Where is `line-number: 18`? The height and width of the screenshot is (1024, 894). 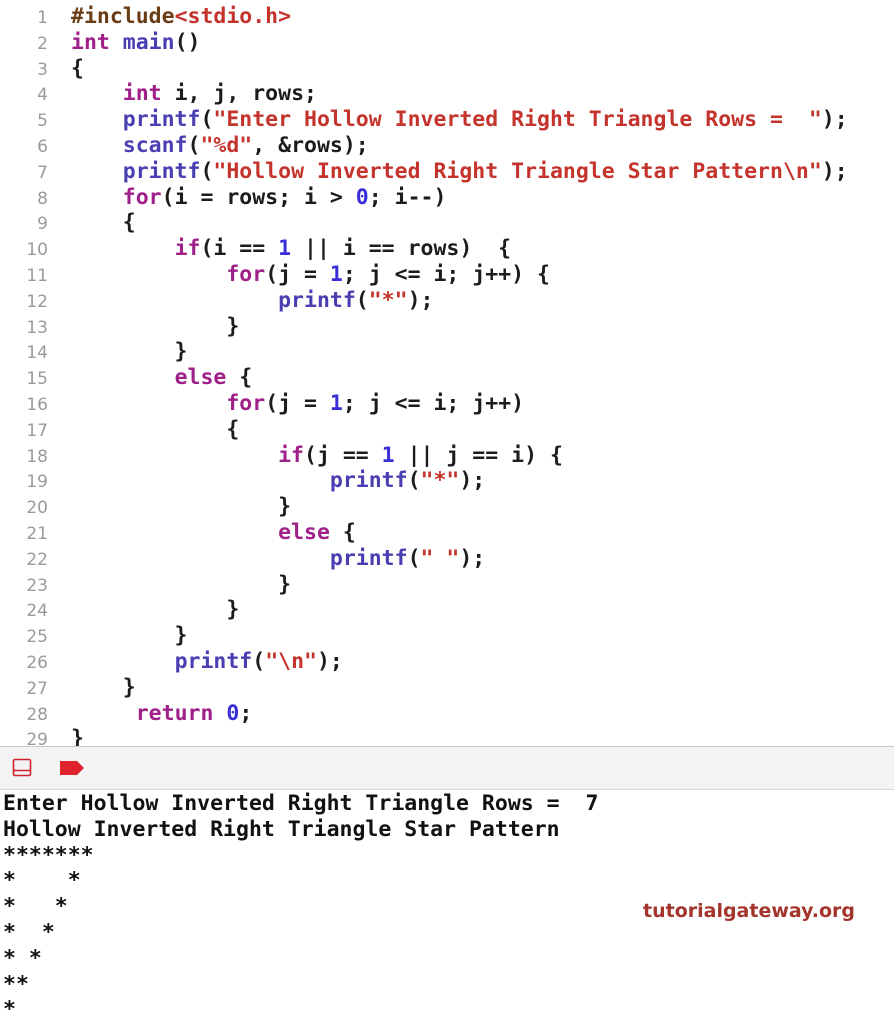
line-number: 18 is located at coordinates (37, 456).